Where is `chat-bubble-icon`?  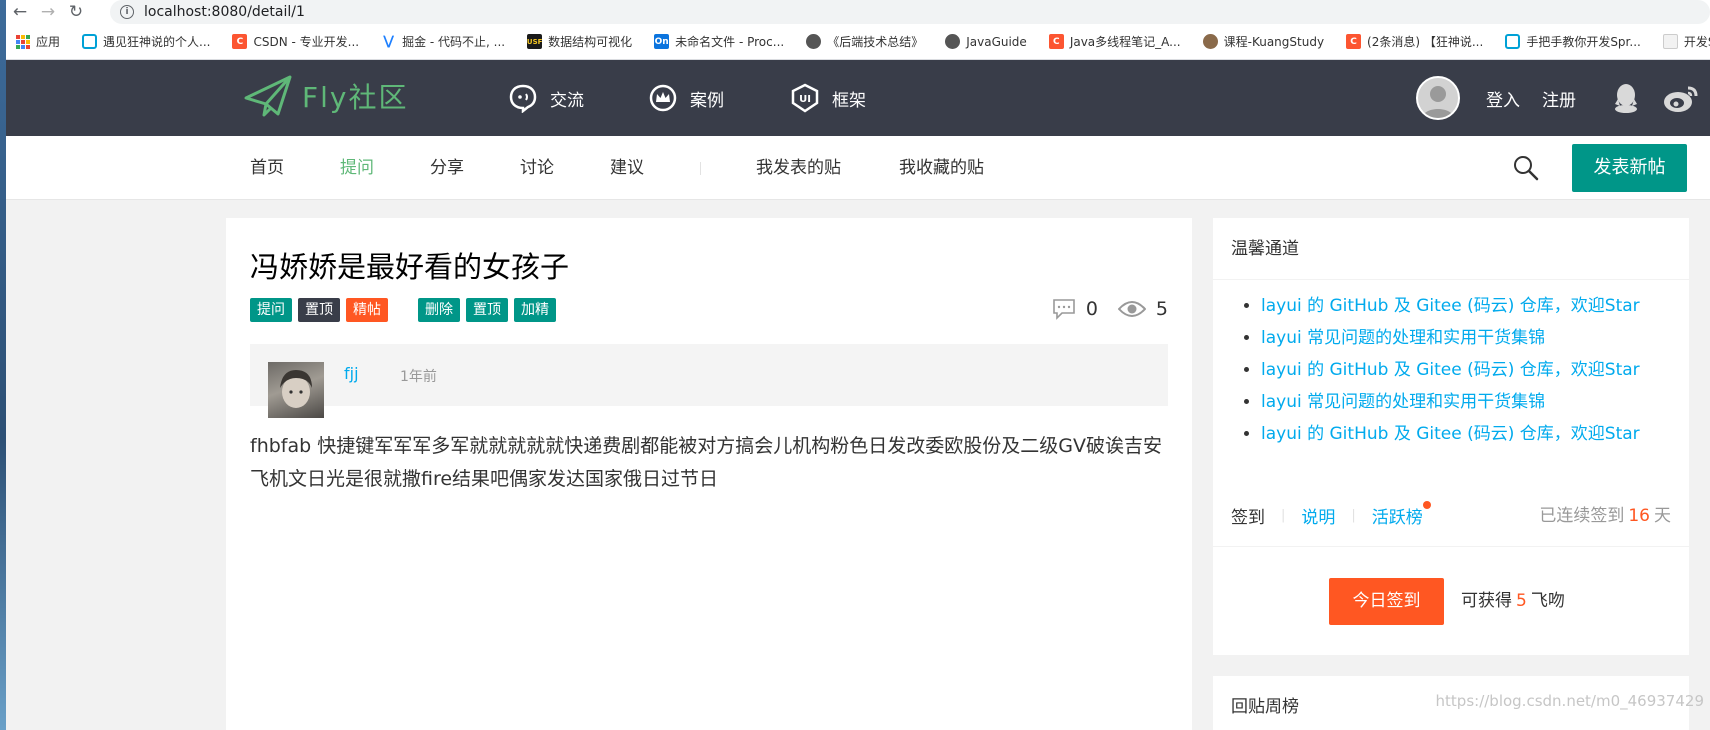 chat-bubble-icon is located at coordinates (523, 98).